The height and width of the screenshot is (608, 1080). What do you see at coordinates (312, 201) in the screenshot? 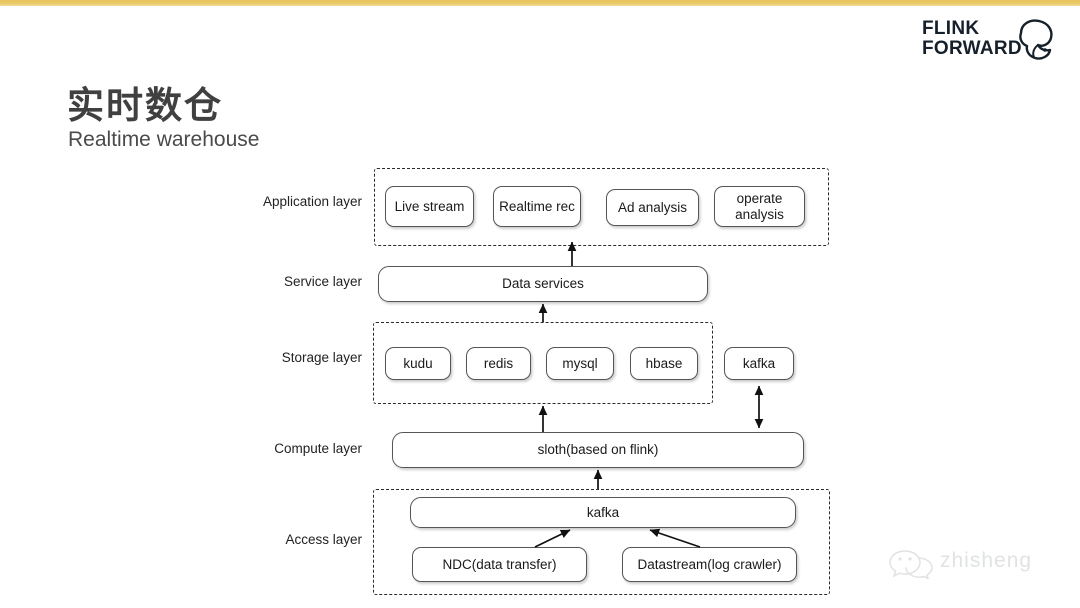
I see `layer-label-application: Application layer` at bounding box center [312, 201].